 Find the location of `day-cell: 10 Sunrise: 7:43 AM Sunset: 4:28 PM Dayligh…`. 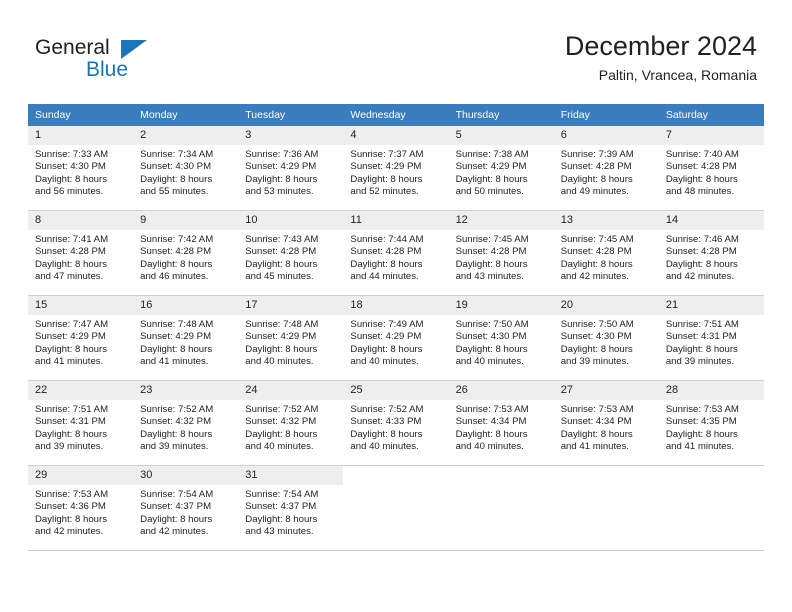

day-cell: 10 Sunrise: 7:43 AM Sunset: 4:28 PM Dayligh… is located at coordinates (291, 253).